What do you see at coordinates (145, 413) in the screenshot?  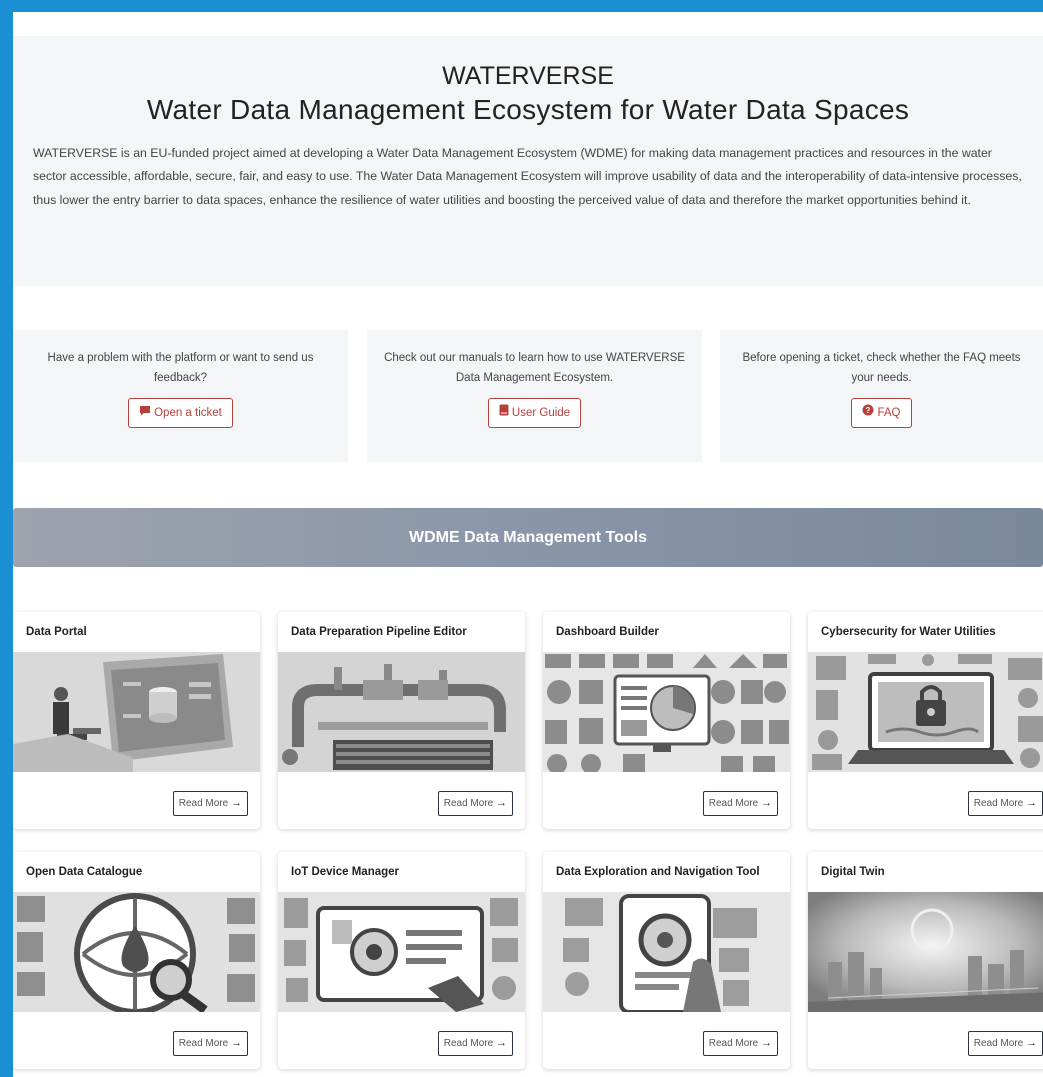 I see `comment-icon` at bounding box center [145, 413].